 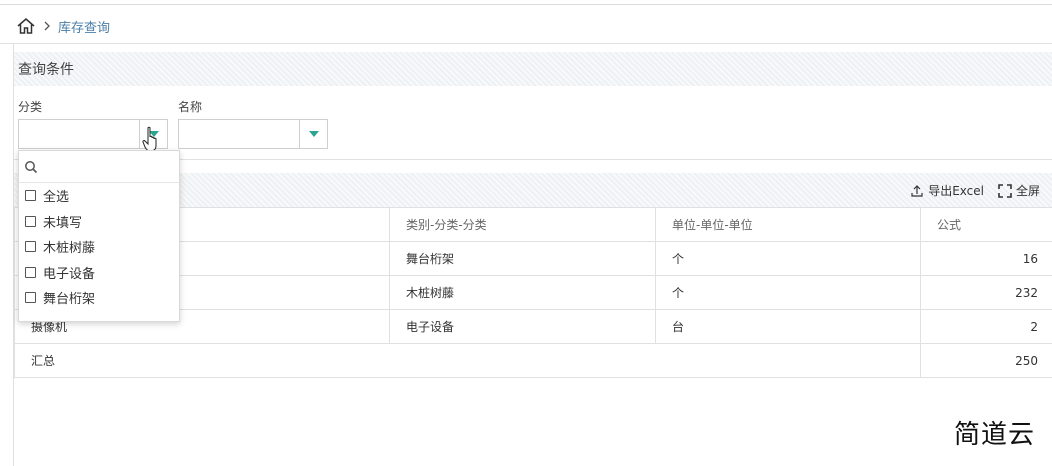 I want to click on top-bar, so click(x=526, y=2).